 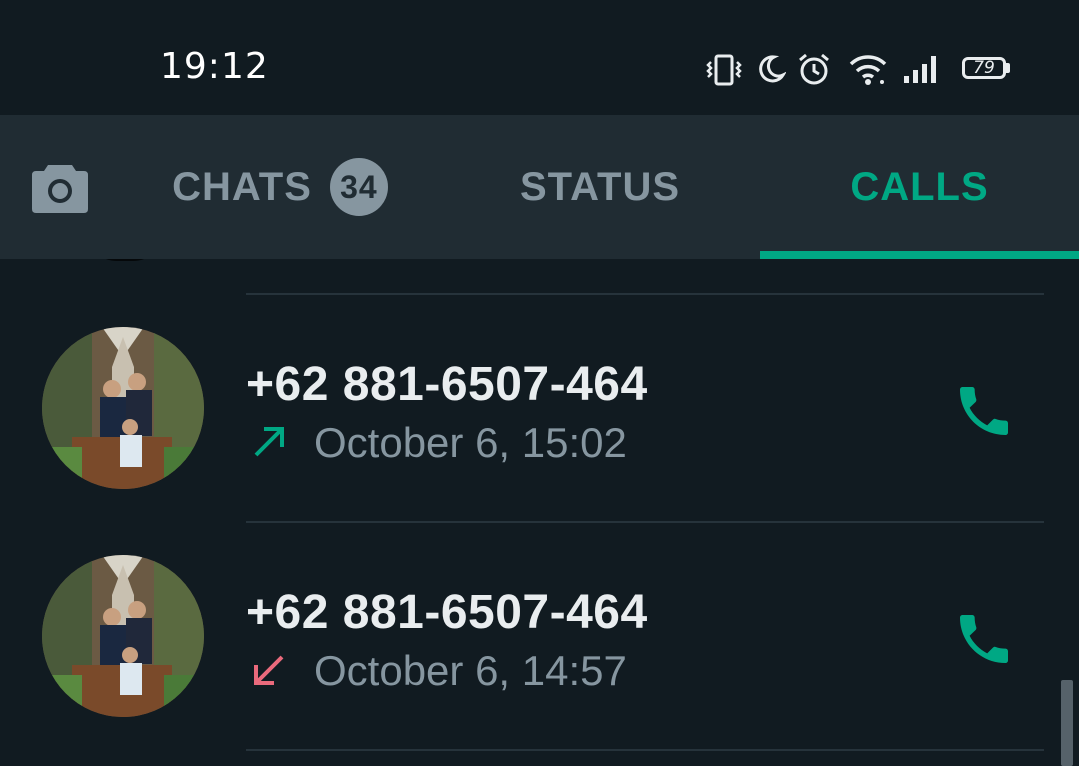 I want to click on wifi-icon, so click(x=868, y=70).